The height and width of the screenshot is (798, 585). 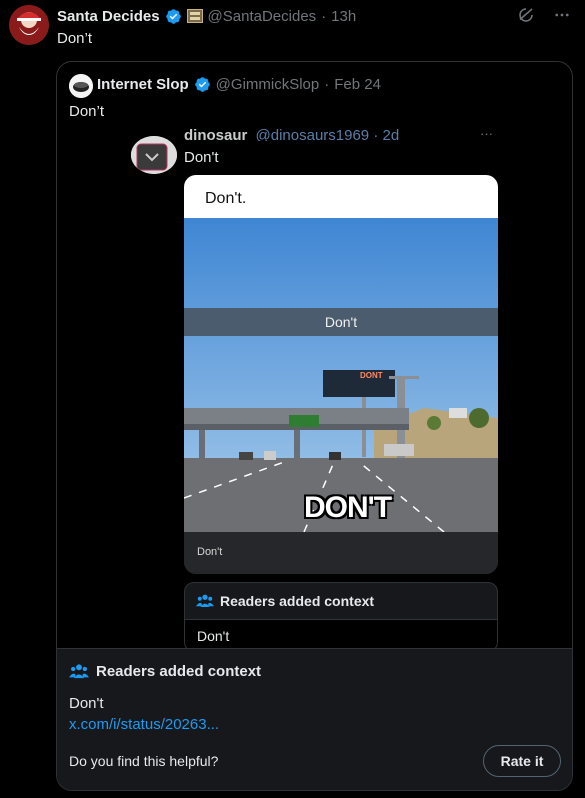 I want to click on tweet-text: Don’t, so click(x=75, y=38).